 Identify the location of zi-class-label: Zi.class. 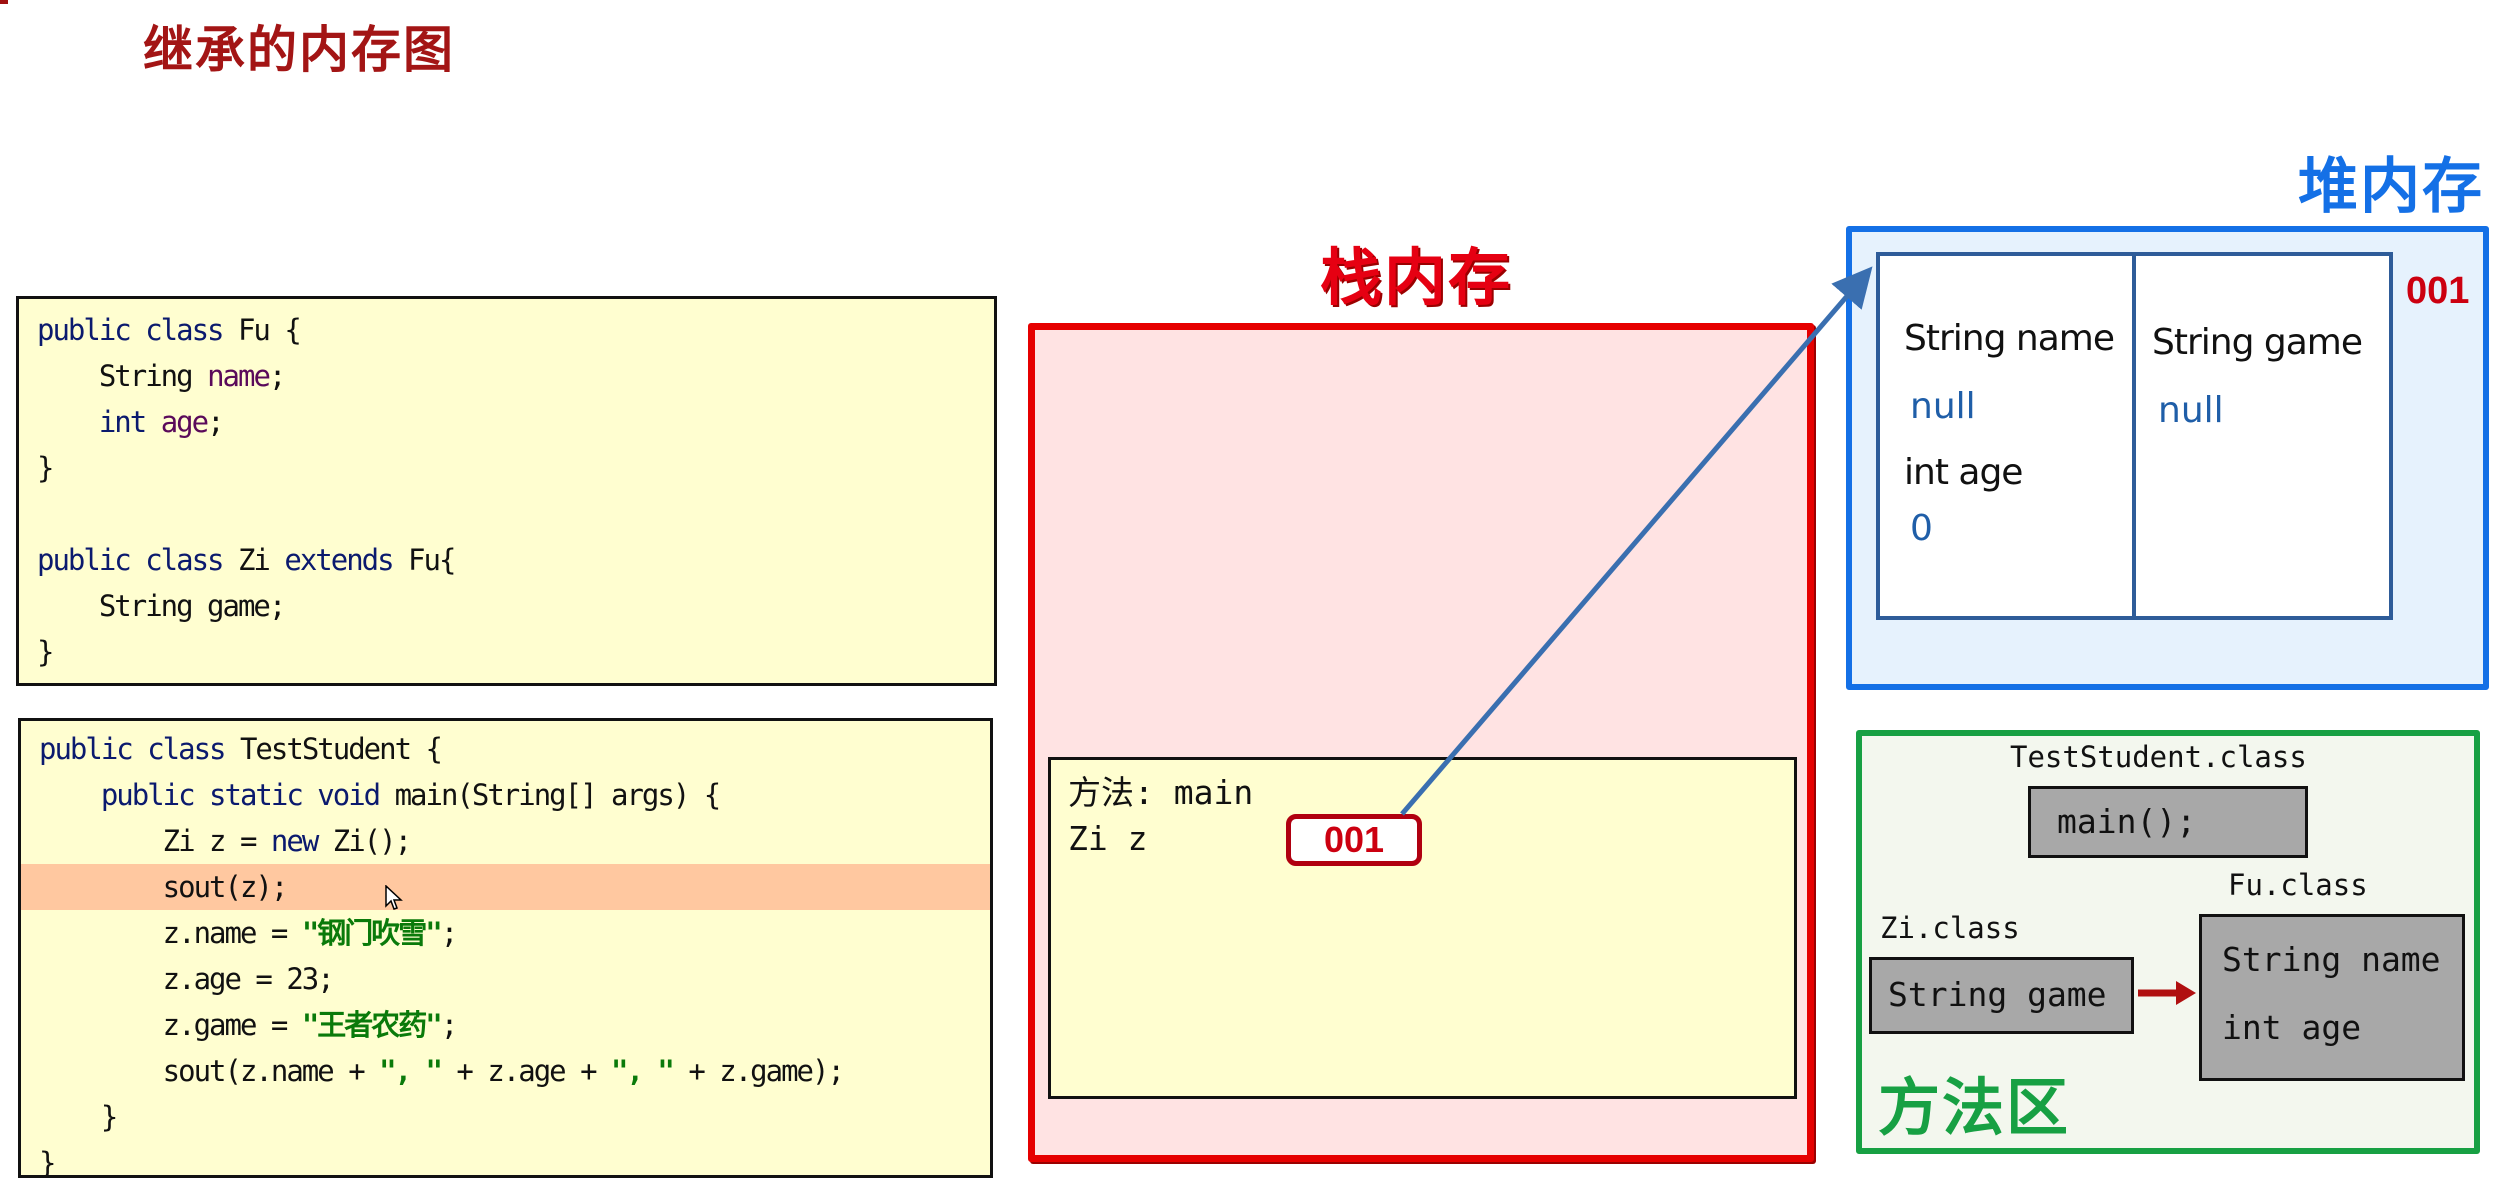
(1950, 928).